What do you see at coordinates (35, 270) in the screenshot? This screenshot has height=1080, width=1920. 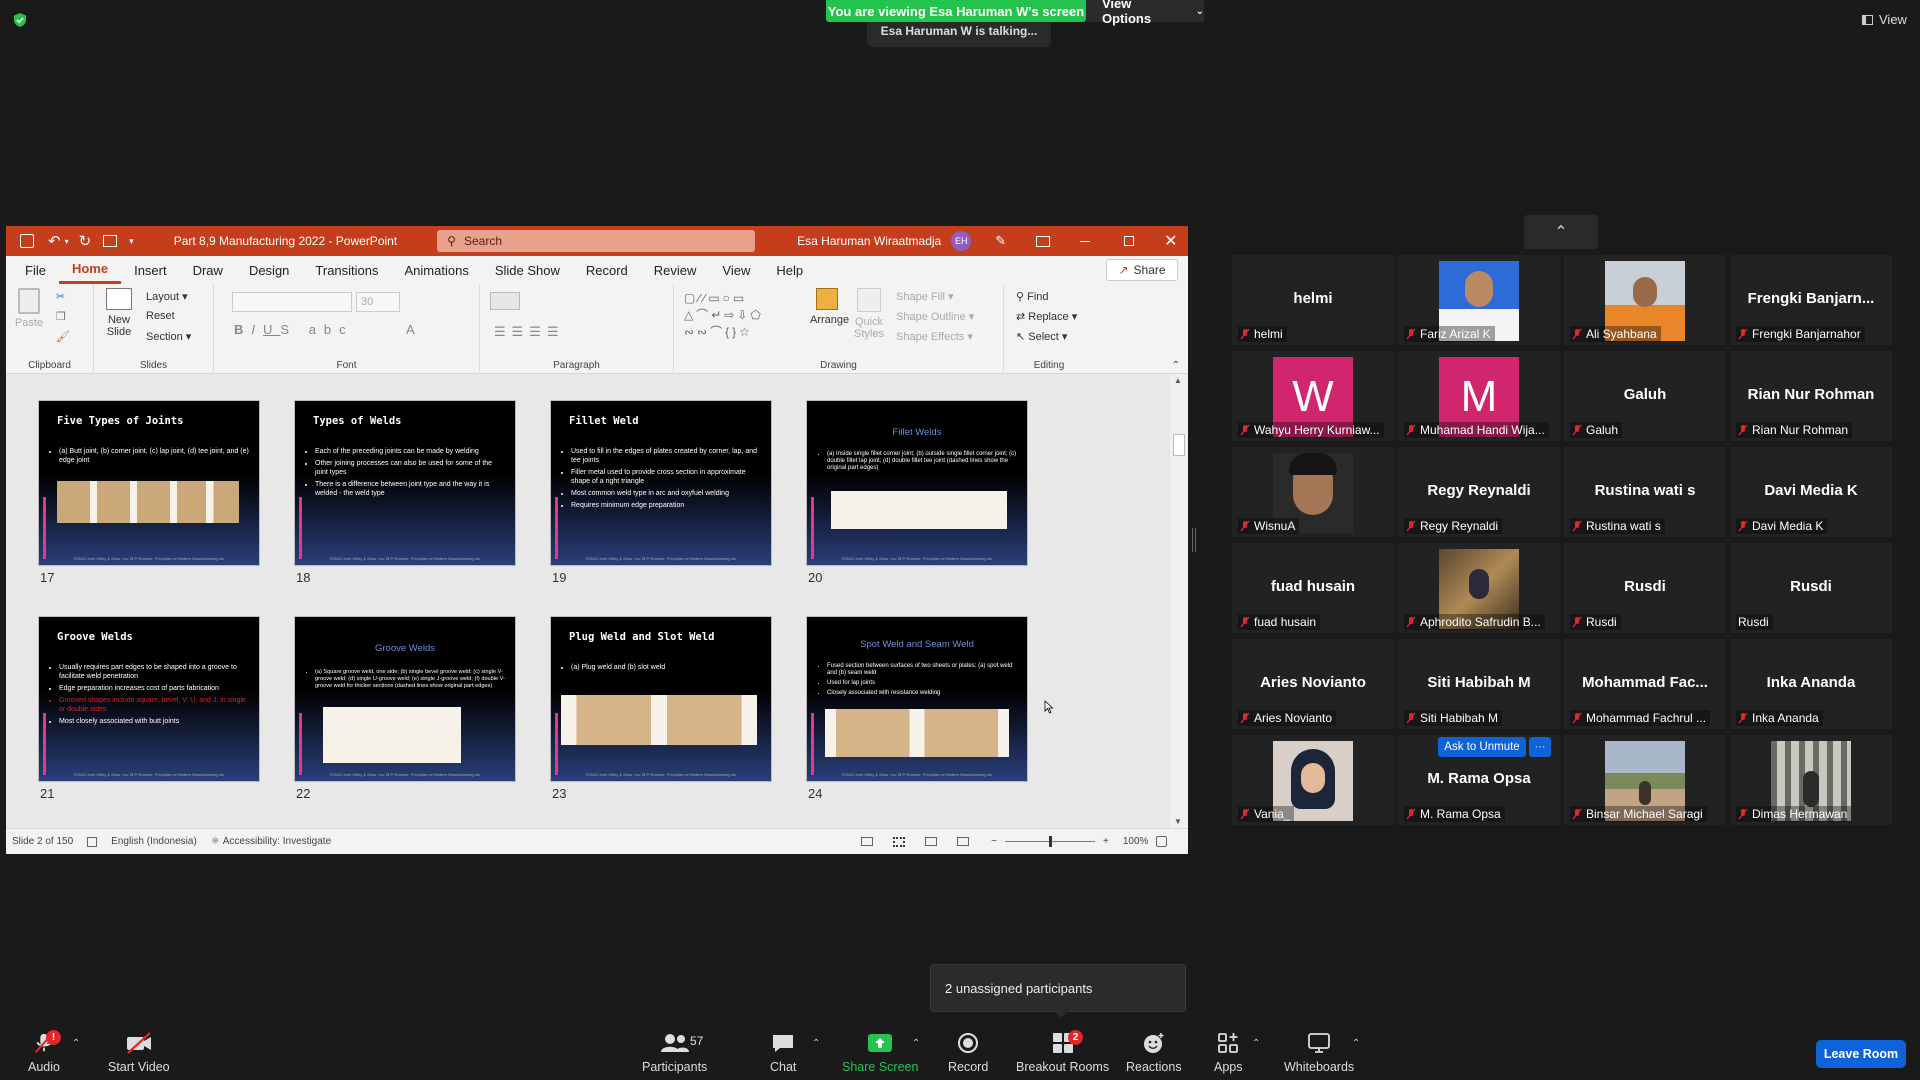 I see `tab-file: File` at bounding box center [35, 270].